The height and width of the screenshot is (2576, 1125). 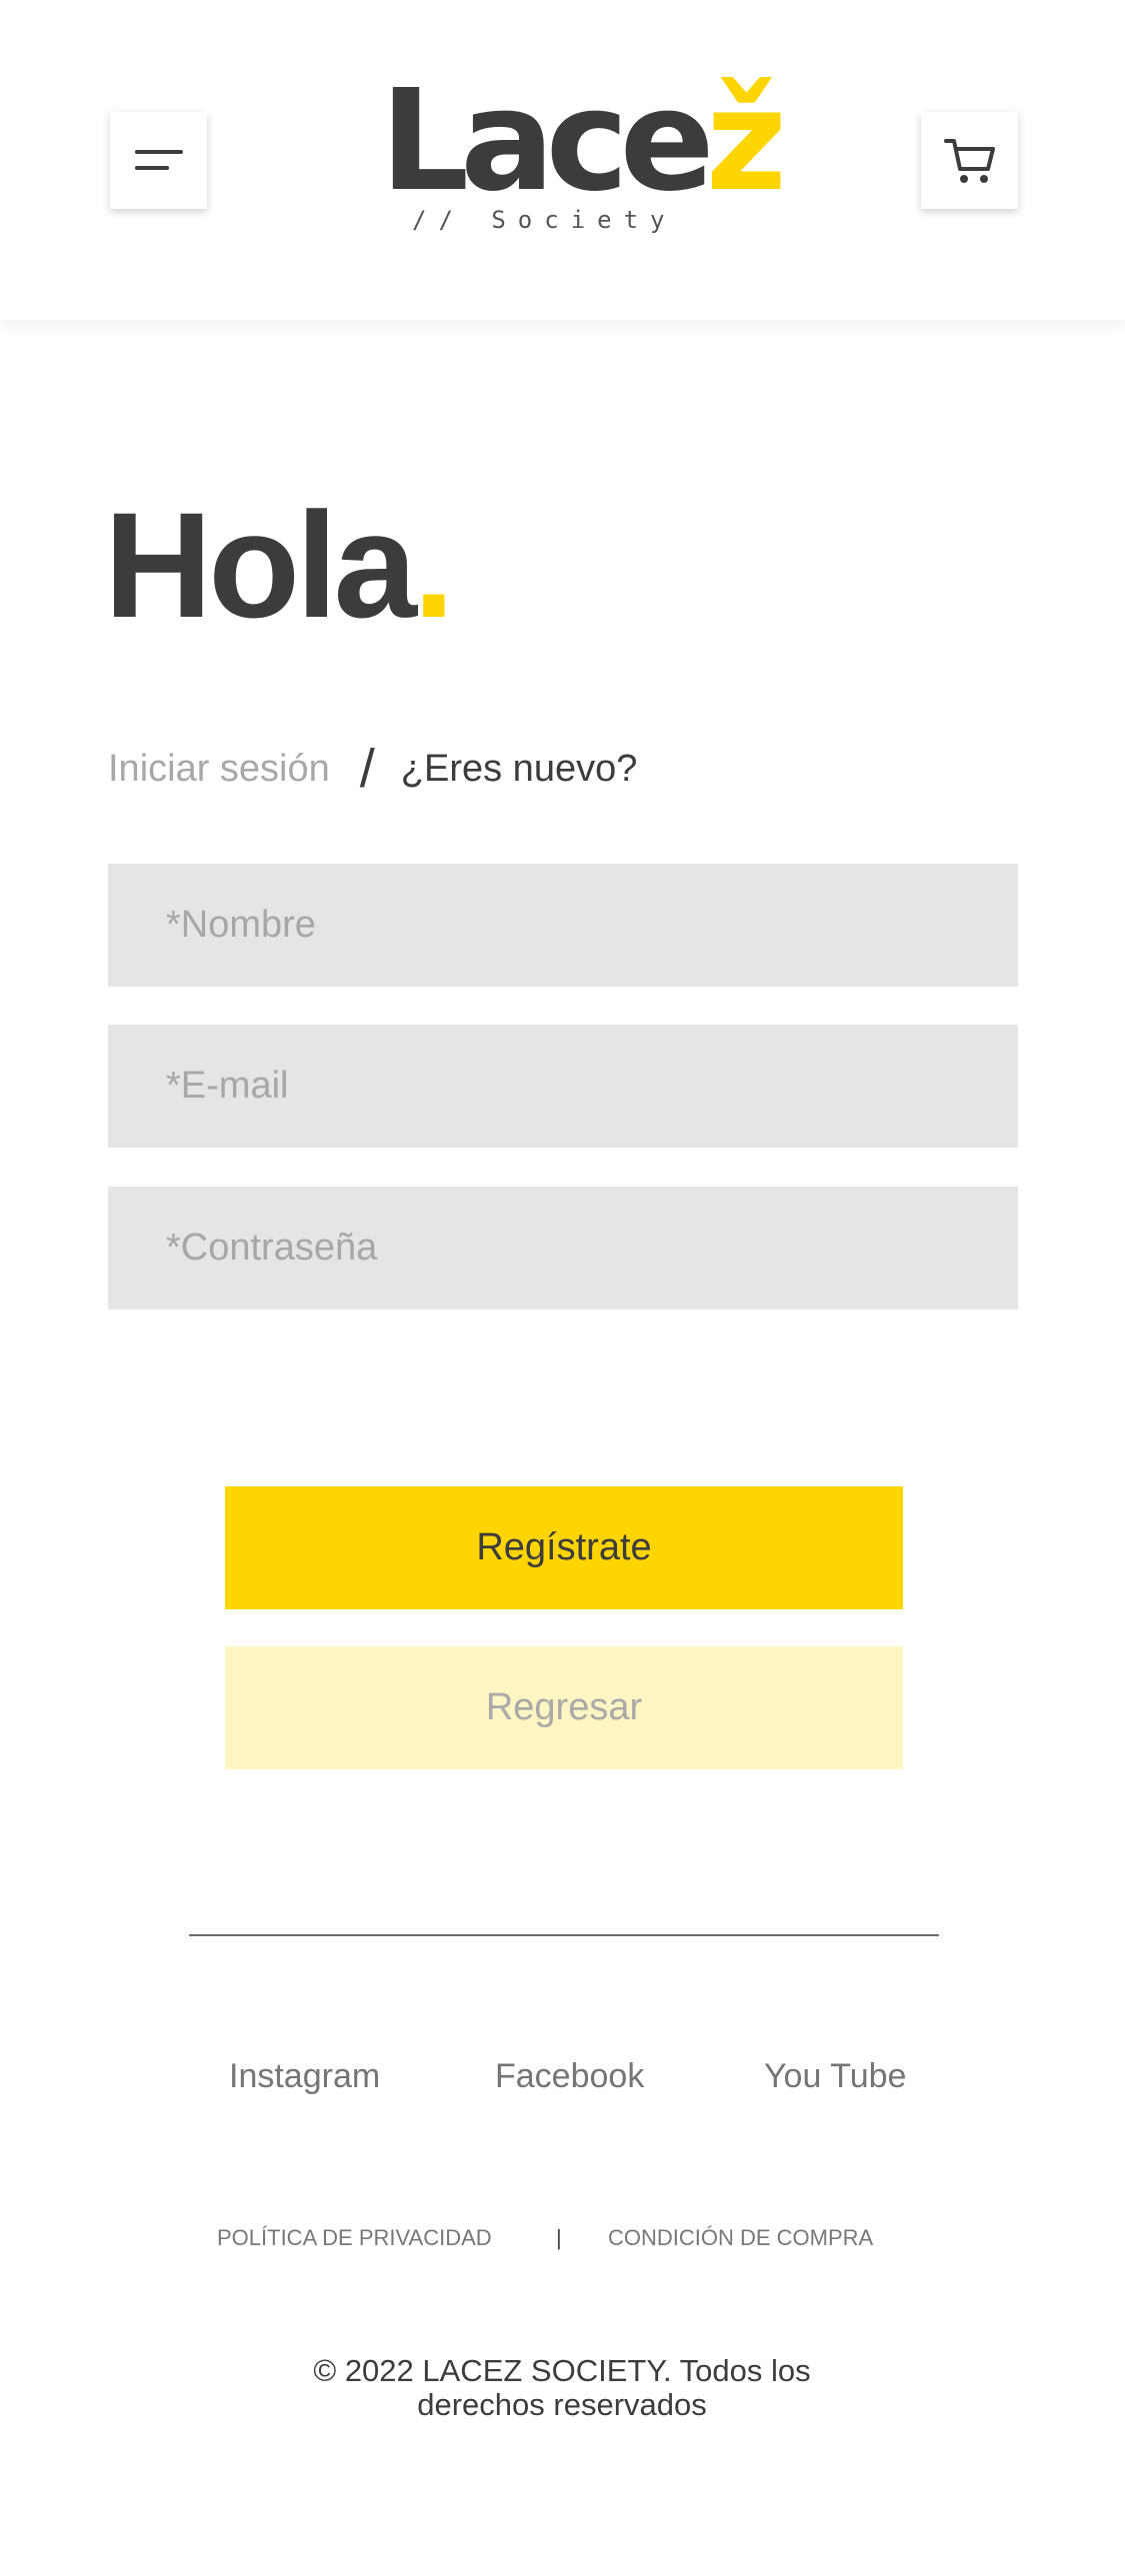 What do you see at coordinates (563, 1248) in the screenshot?
I see `password-field` at bounding box center [563, 1248].